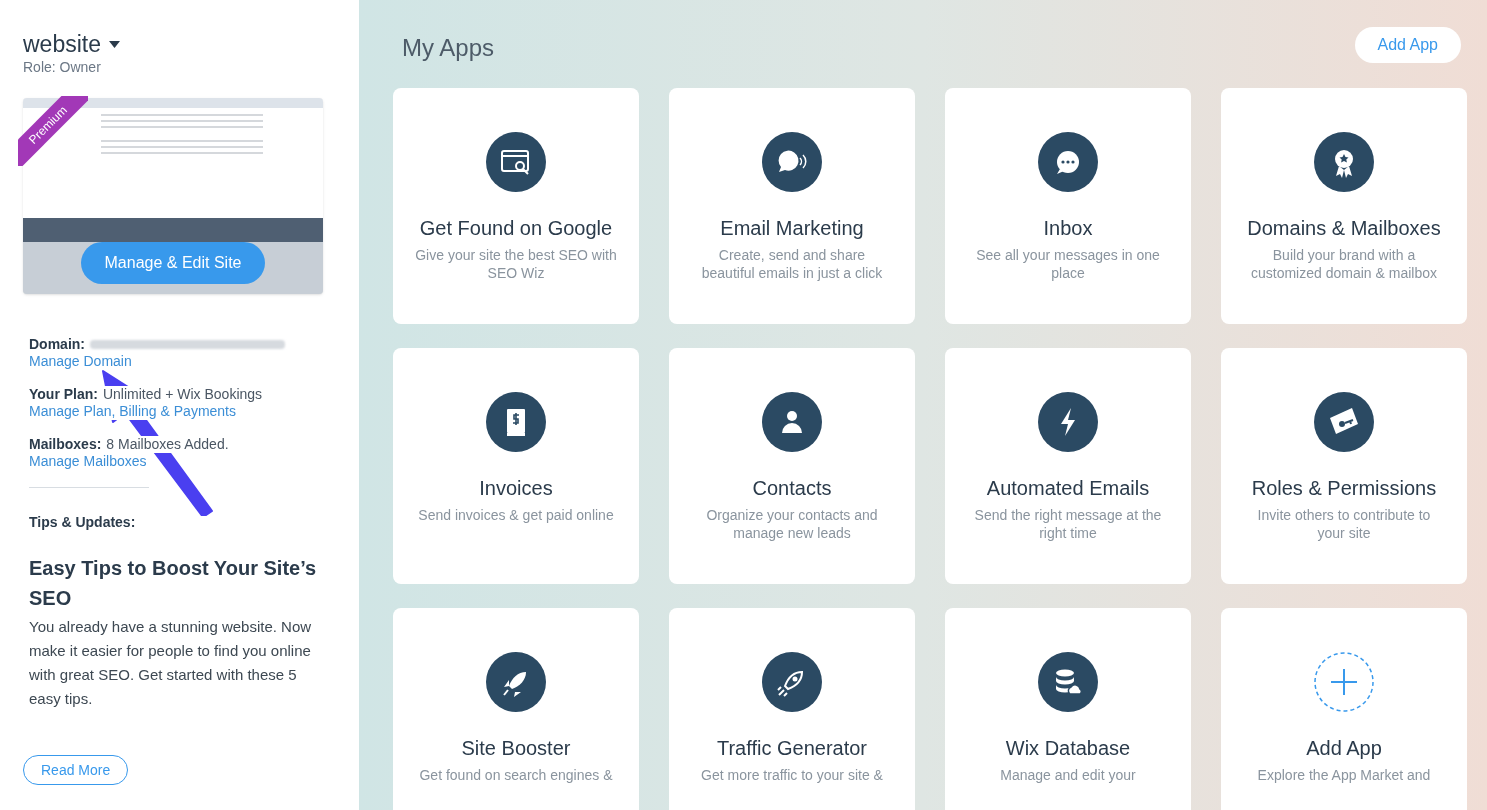 The image size is (1487, 810). Describe the element at coordinates (792, 228) in the screenshot. I see `app-title: Email Marketing` at that location.